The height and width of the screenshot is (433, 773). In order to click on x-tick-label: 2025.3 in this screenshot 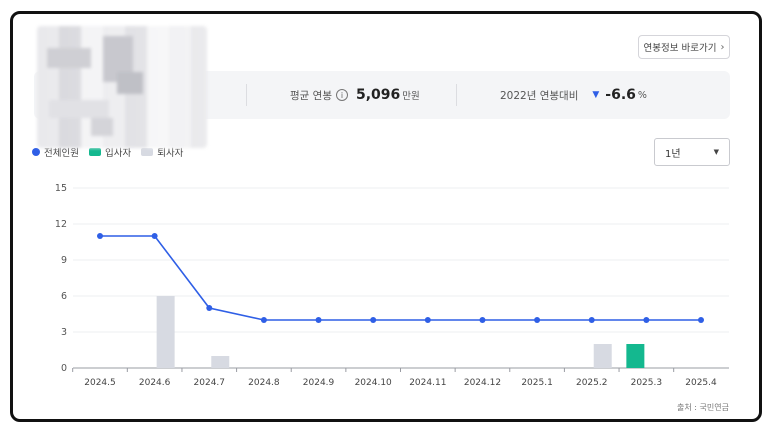, I will do `click(647, 383)`.